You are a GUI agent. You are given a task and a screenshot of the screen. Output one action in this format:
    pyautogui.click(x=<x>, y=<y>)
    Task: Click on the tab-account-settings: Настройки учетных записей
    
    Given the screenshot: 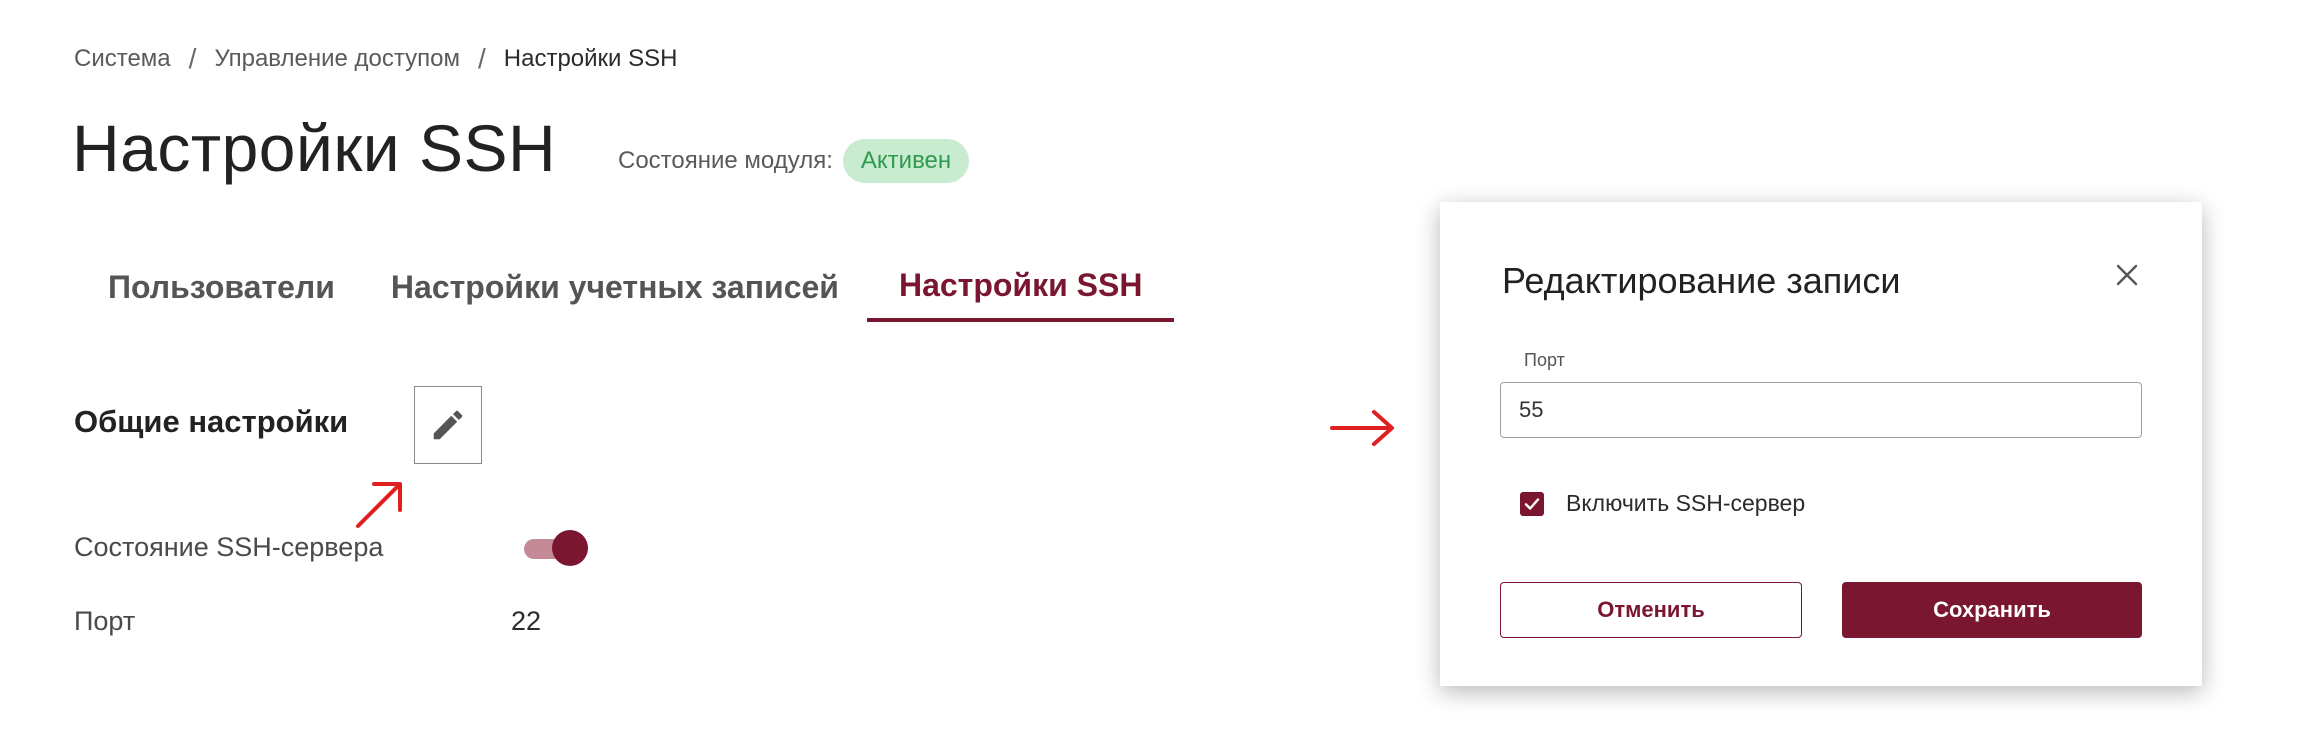 What is the action you would take?
    pyautogui.click(x=615, y=287)
    